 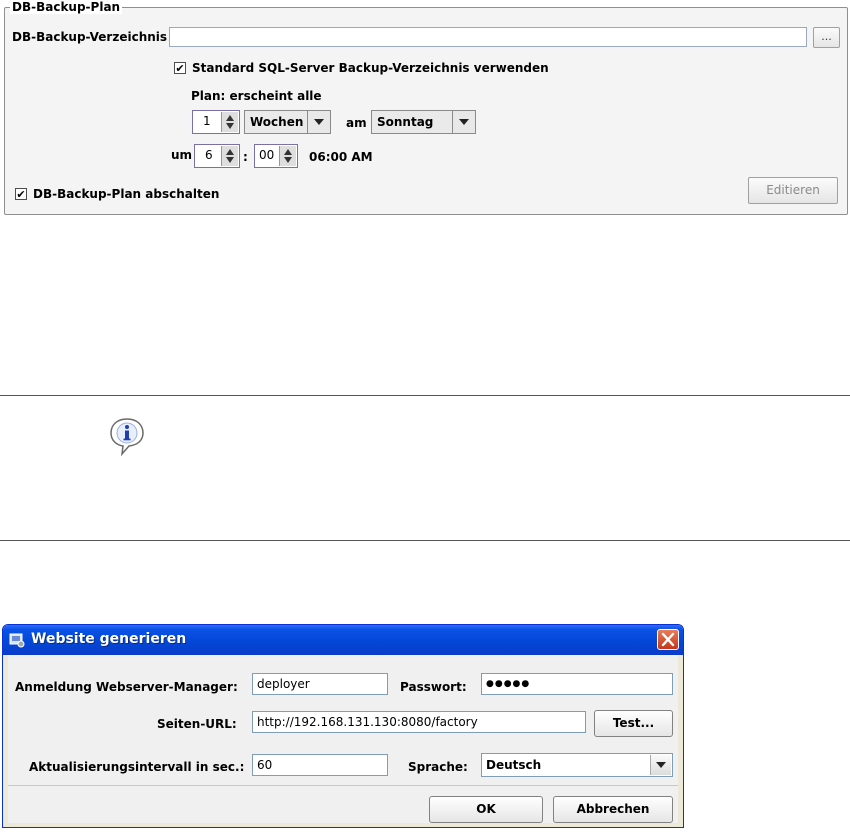 I want to click on ok-button: OK, so click(x=486, y=809).